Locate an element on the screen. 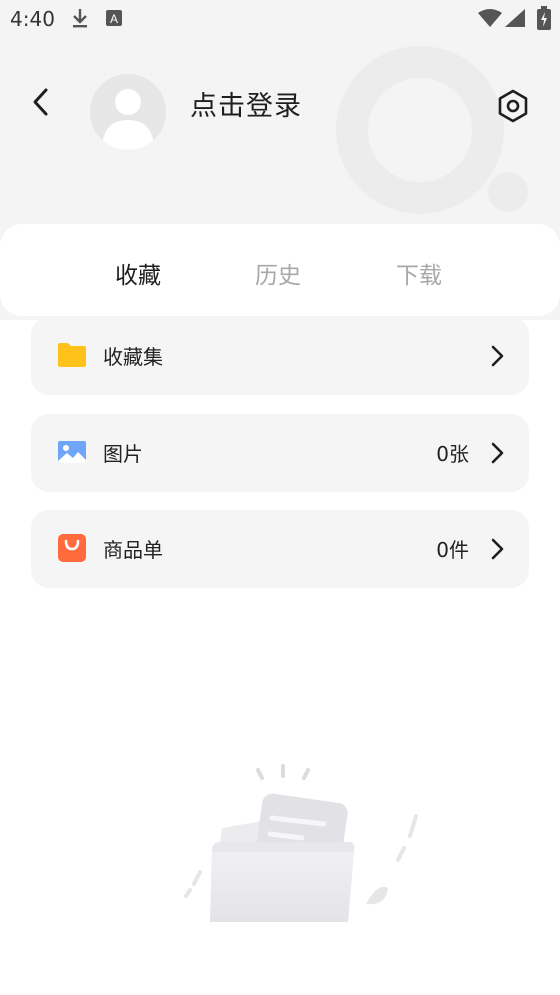 The image size is (560, 995). back-icon is located at coordinates (42, 102).